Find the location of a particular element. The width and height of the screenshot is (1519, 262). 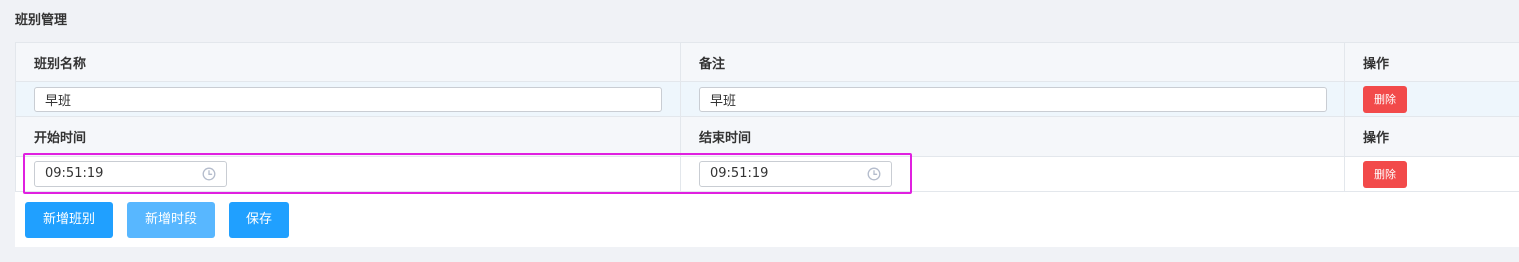

shift-action-cell: 删除 is located at coordinates (1431, 99).